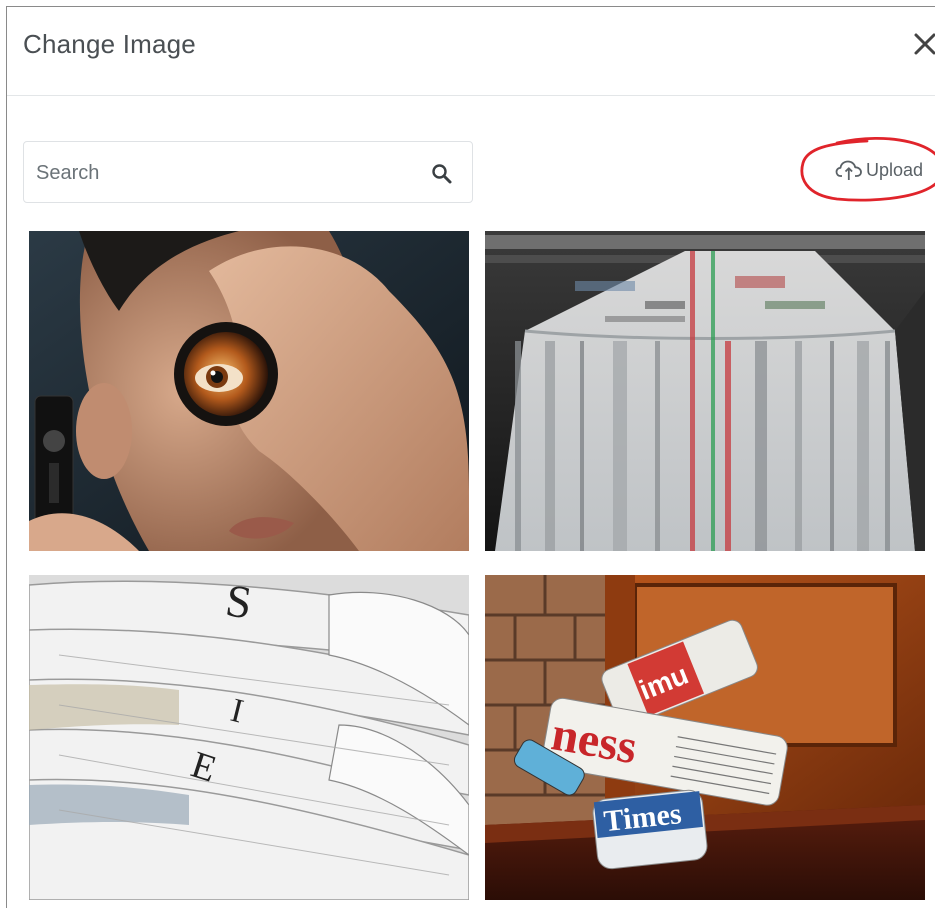 The image size is (935, 908). I want to click on upload-label: Upload, so click(895, 169).